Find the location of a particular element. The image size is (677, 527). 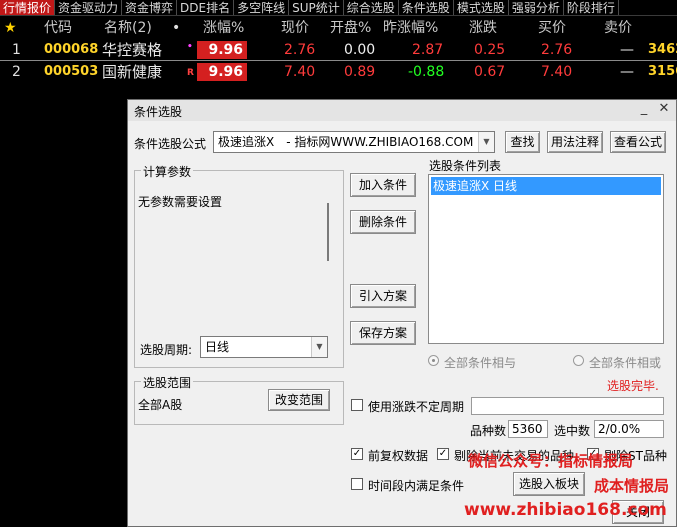

adjusted-data-label: 前复权数据 is located at coordinates (398, 456).